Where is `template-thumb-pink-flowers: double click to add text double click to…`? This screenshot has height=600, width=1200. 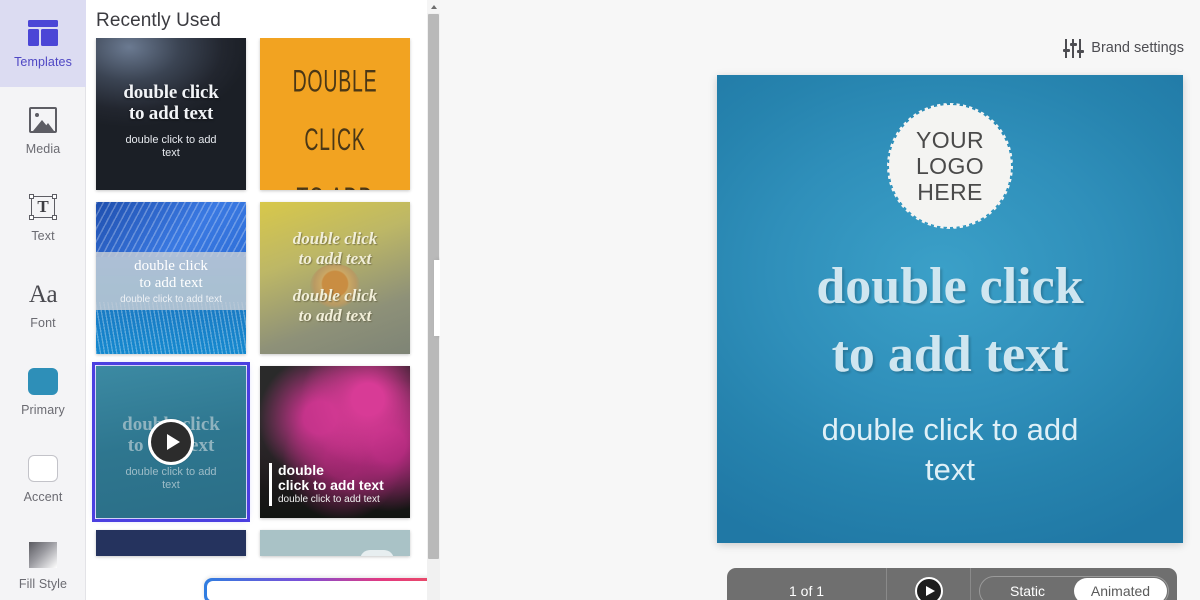
template-thumb-pink-flowers: double click to add text double click to… is located at coordinates (335, 442).